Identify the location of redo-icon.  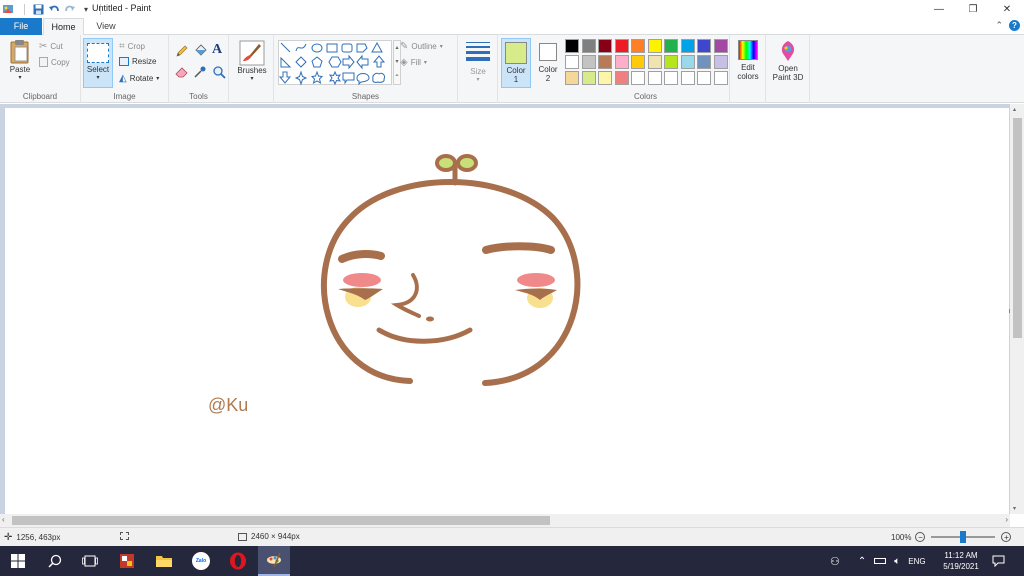
(70, 9).